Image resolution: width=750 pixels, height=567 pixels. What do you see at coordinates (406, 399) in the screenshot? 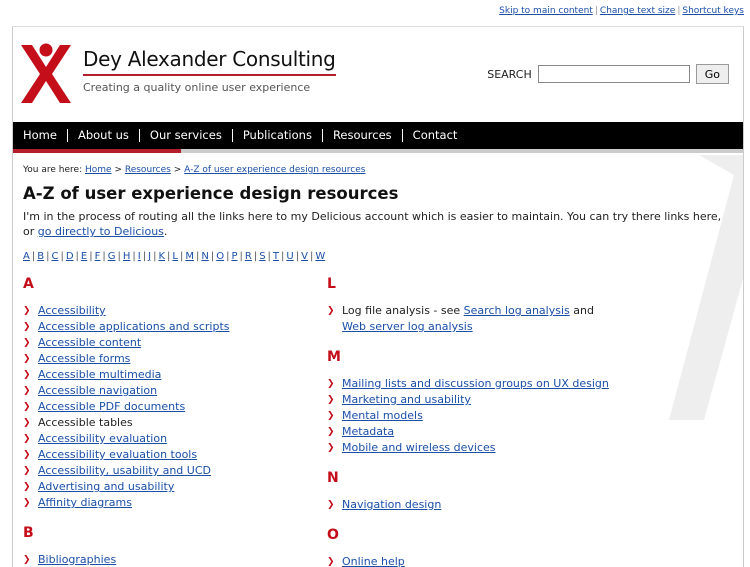
I see `resource-link: Marketing and usability` at bounding box center [406, 399].